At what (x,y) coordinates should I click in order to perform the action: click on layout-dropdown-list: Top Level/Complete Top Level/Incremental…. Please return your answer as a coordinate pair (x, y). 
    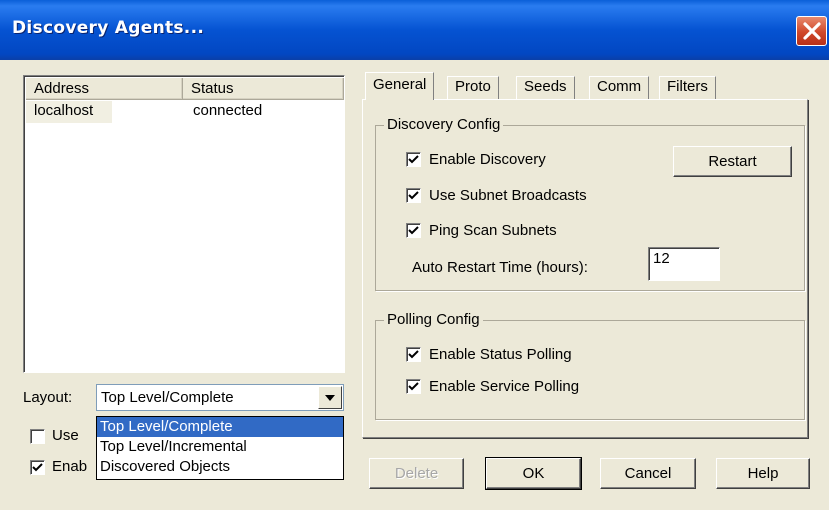
    Looking at the image, I should click on (220, 448).